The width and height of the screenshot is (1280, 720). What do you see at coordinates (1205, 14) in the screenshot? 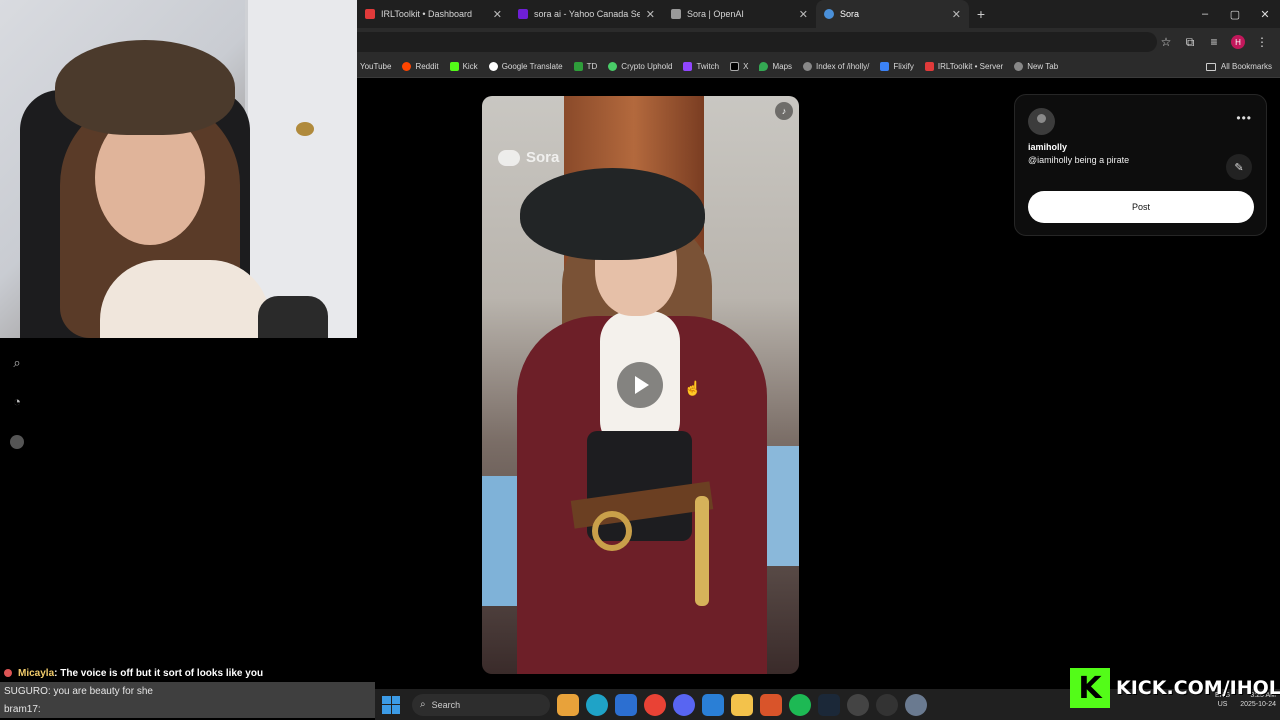
I see `minimize-button: –` at bounding box center [1205, 14].